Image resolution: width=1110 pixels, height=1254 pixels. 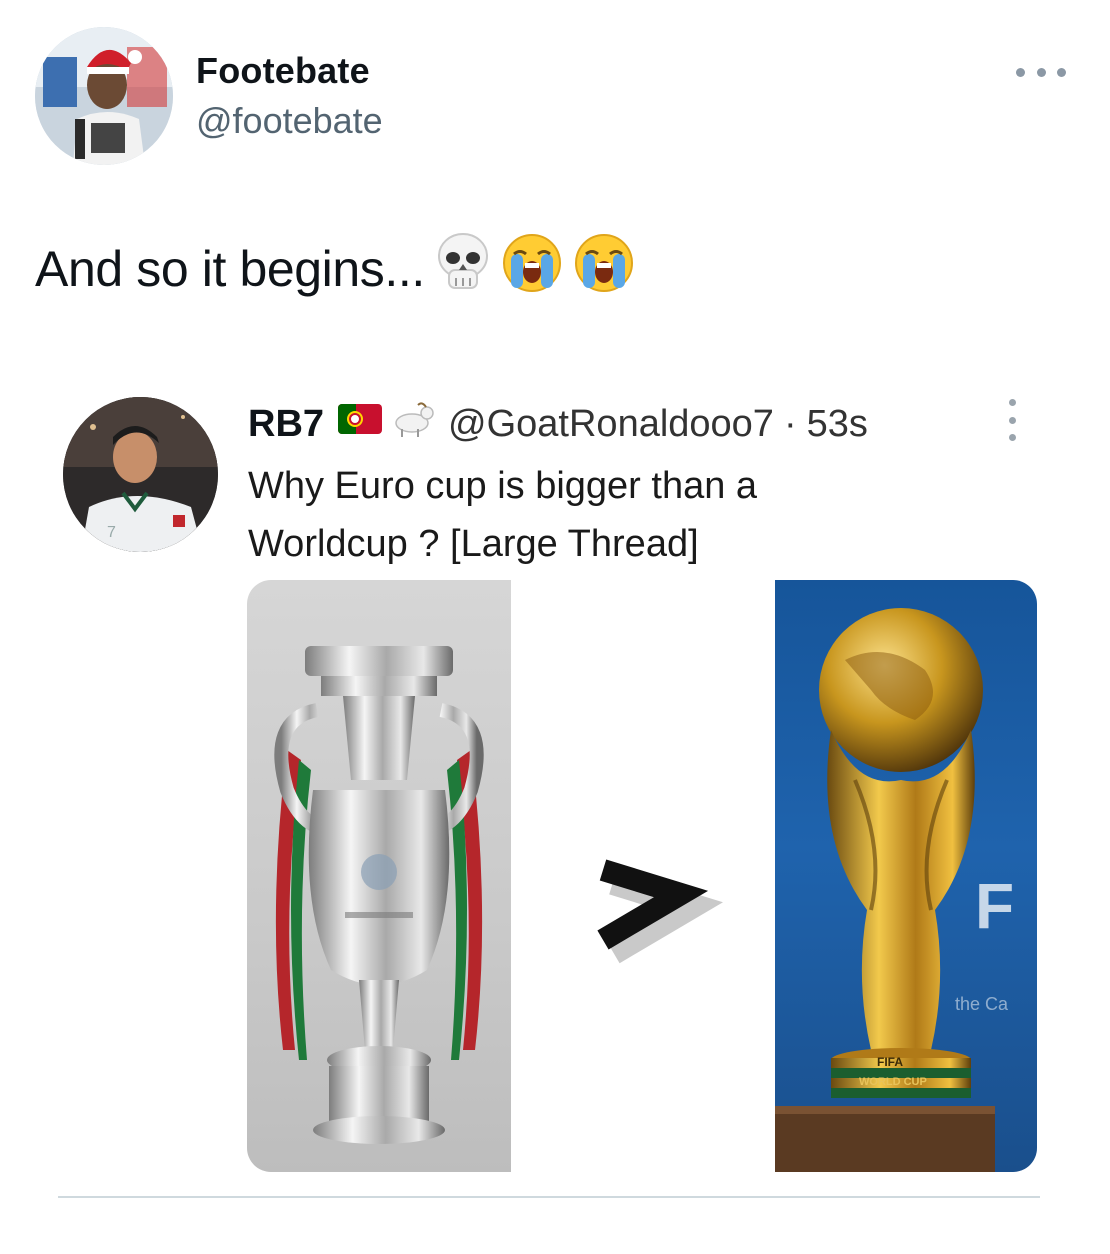 What do you see at coordinates (473, 544) in the screenshot?
I see `quoted-text-line: Worldcup ? [Large Thread]` at bounding box center [473, 544].